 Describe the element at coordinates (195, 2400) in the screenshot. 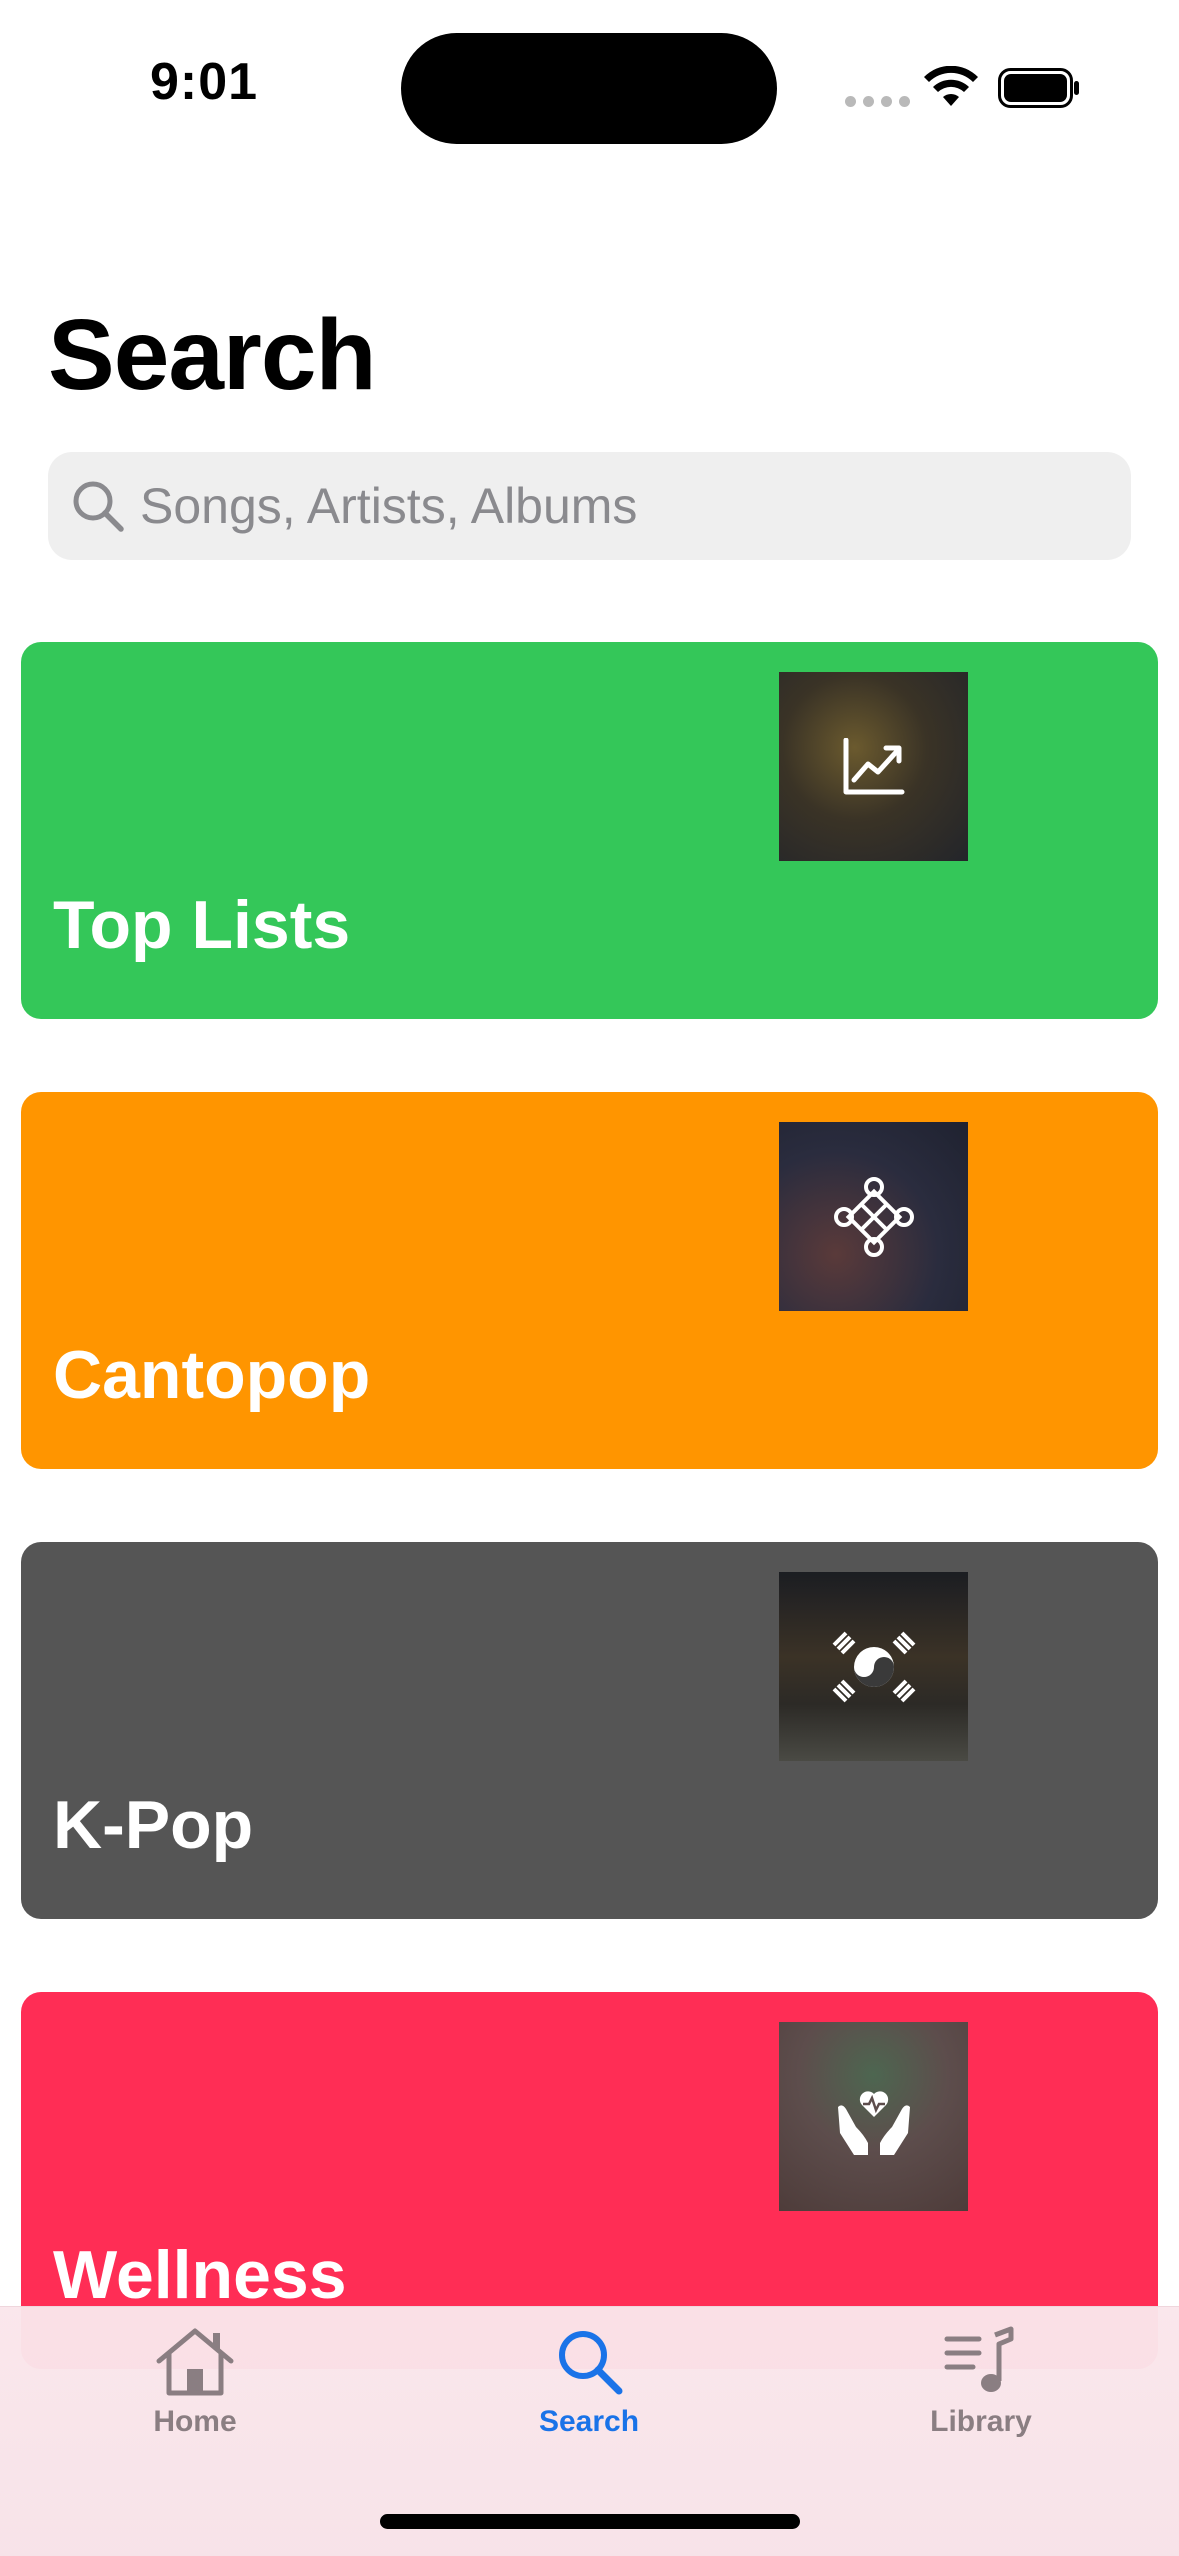

I see `tab-home: Home` at that location.